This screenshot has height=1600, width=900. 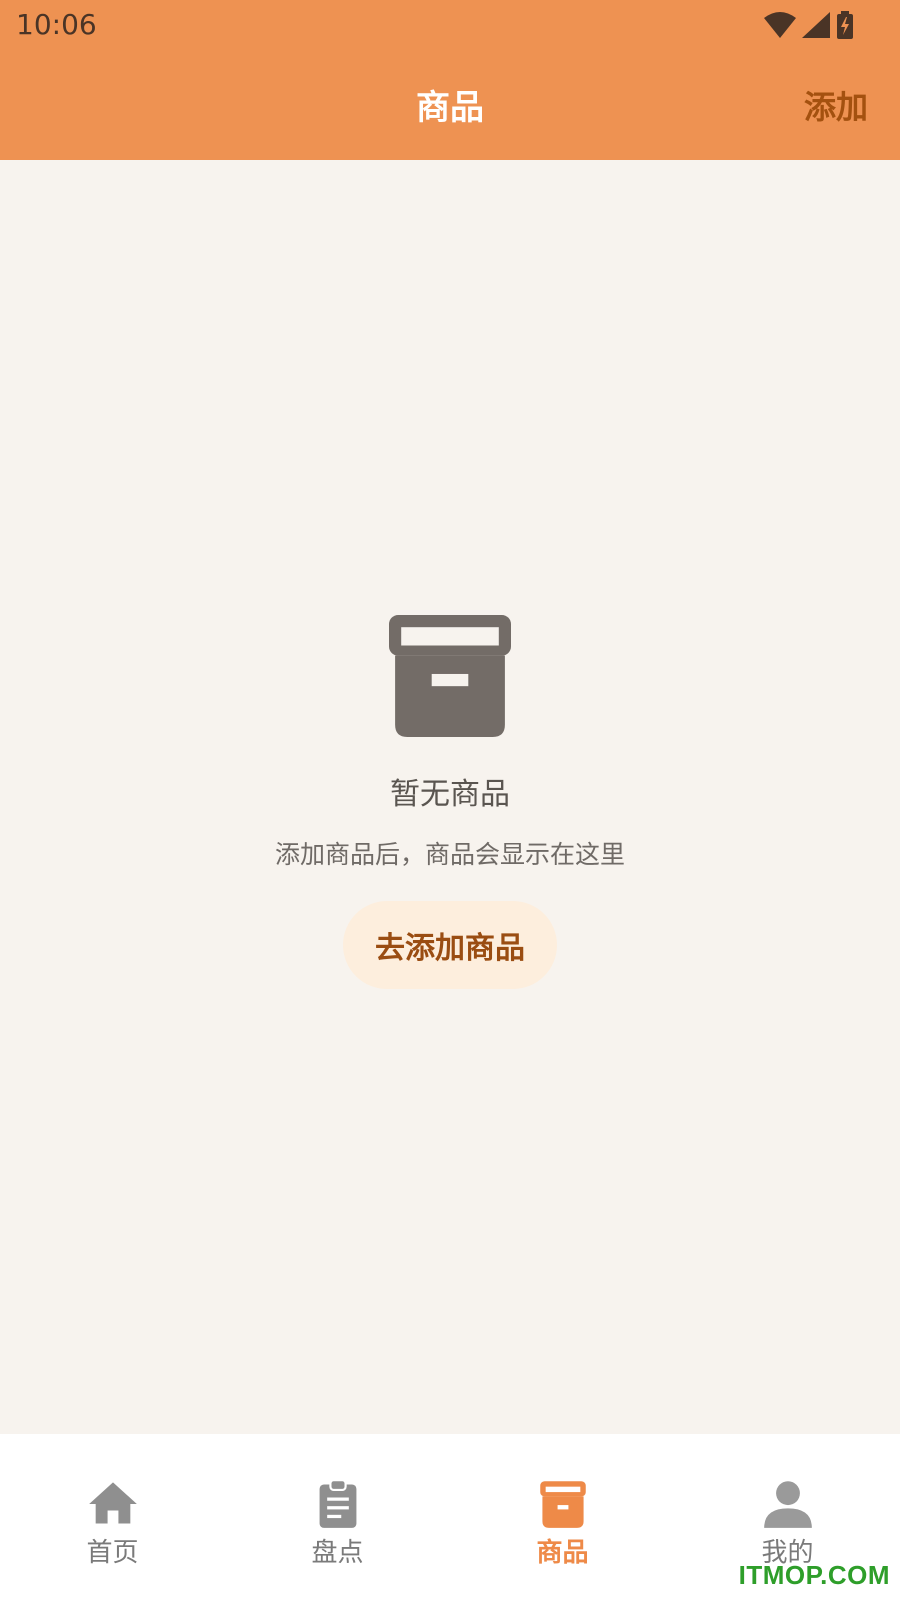 What do you see at coordinates (845, 25) in the screenshot?
I see `battery-charging-icon` at bounding box center [845, 25].